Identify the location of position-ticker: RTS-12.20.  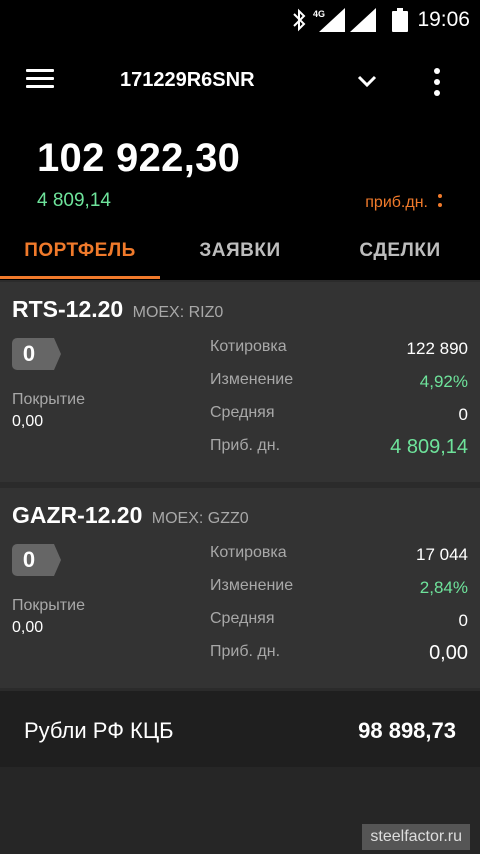
(68, 309).